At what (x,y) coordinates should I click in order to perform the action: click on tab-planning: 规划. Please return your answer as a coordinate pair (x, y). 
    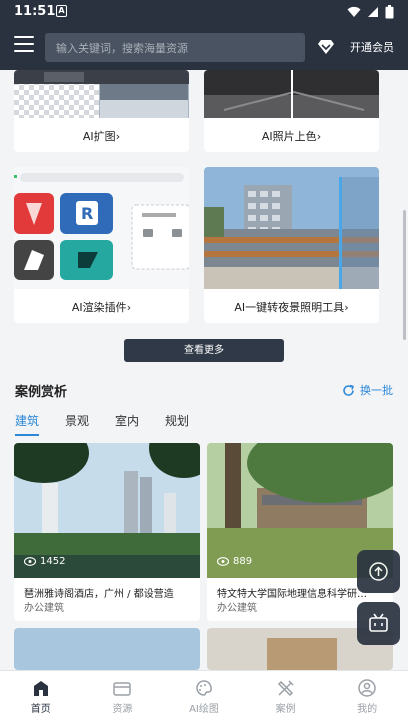
    Looking at the image, I should click on (177, 424).